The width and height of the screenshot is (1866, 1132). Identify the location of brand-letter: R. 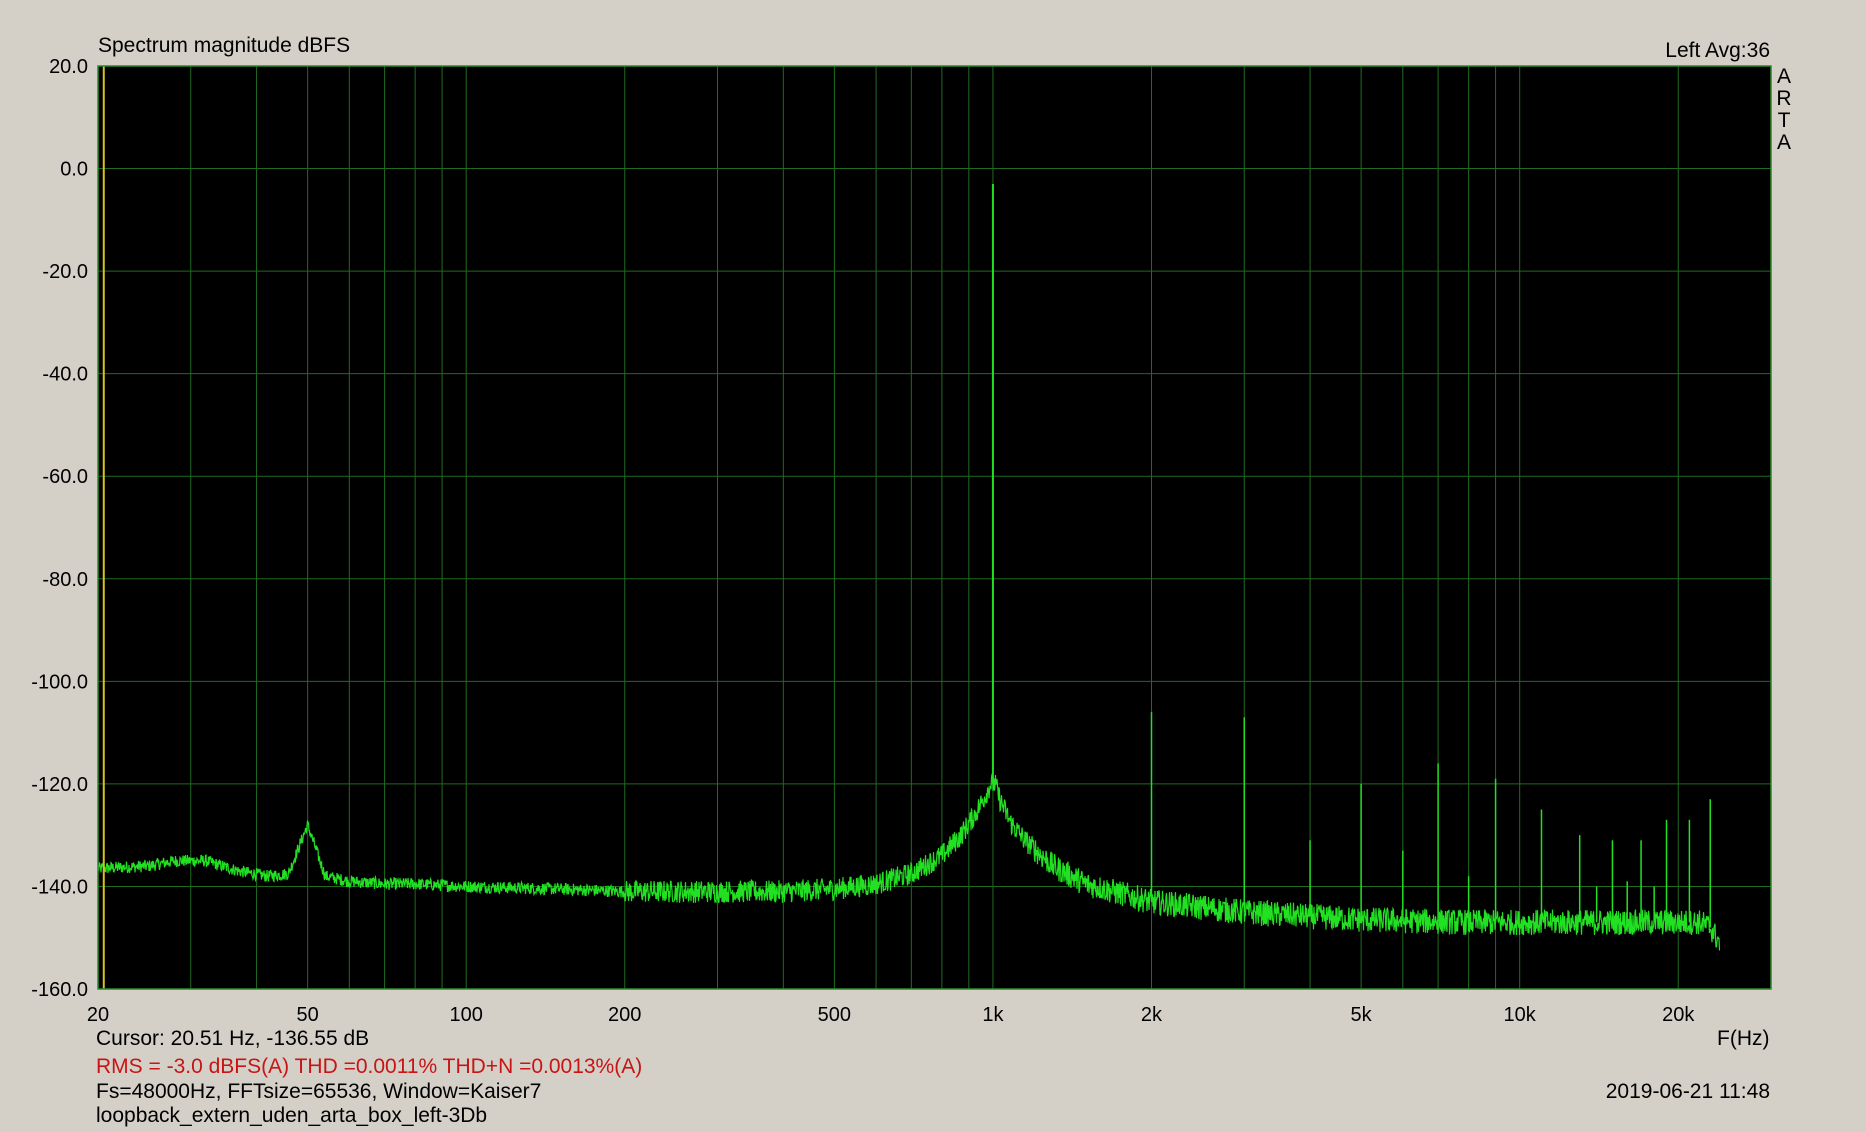
(1784, 98).